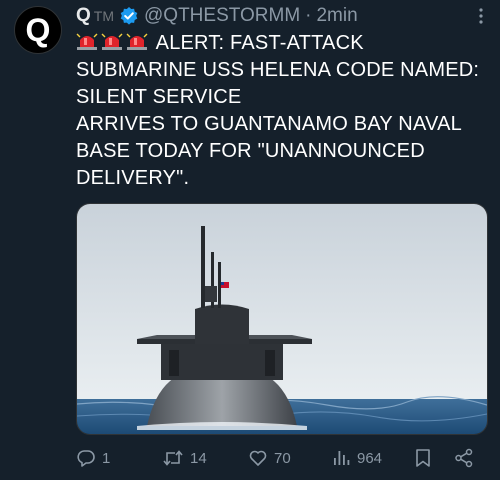 The height and width of the screenshot is (480, 500). Describe the element at coordinates (222, 16) in the screenshot. I see `user-handle: @QTHESTORMM` at that location.